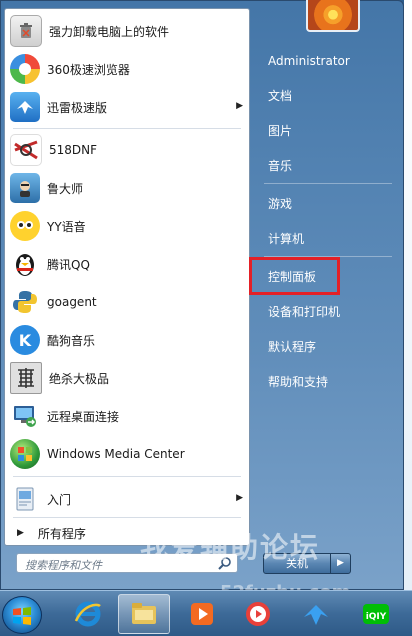  What do you see at coordinates (330, 61) in the screenshot?
I see `right-item-administrator: Administrator` at bounding box center [330, 61].